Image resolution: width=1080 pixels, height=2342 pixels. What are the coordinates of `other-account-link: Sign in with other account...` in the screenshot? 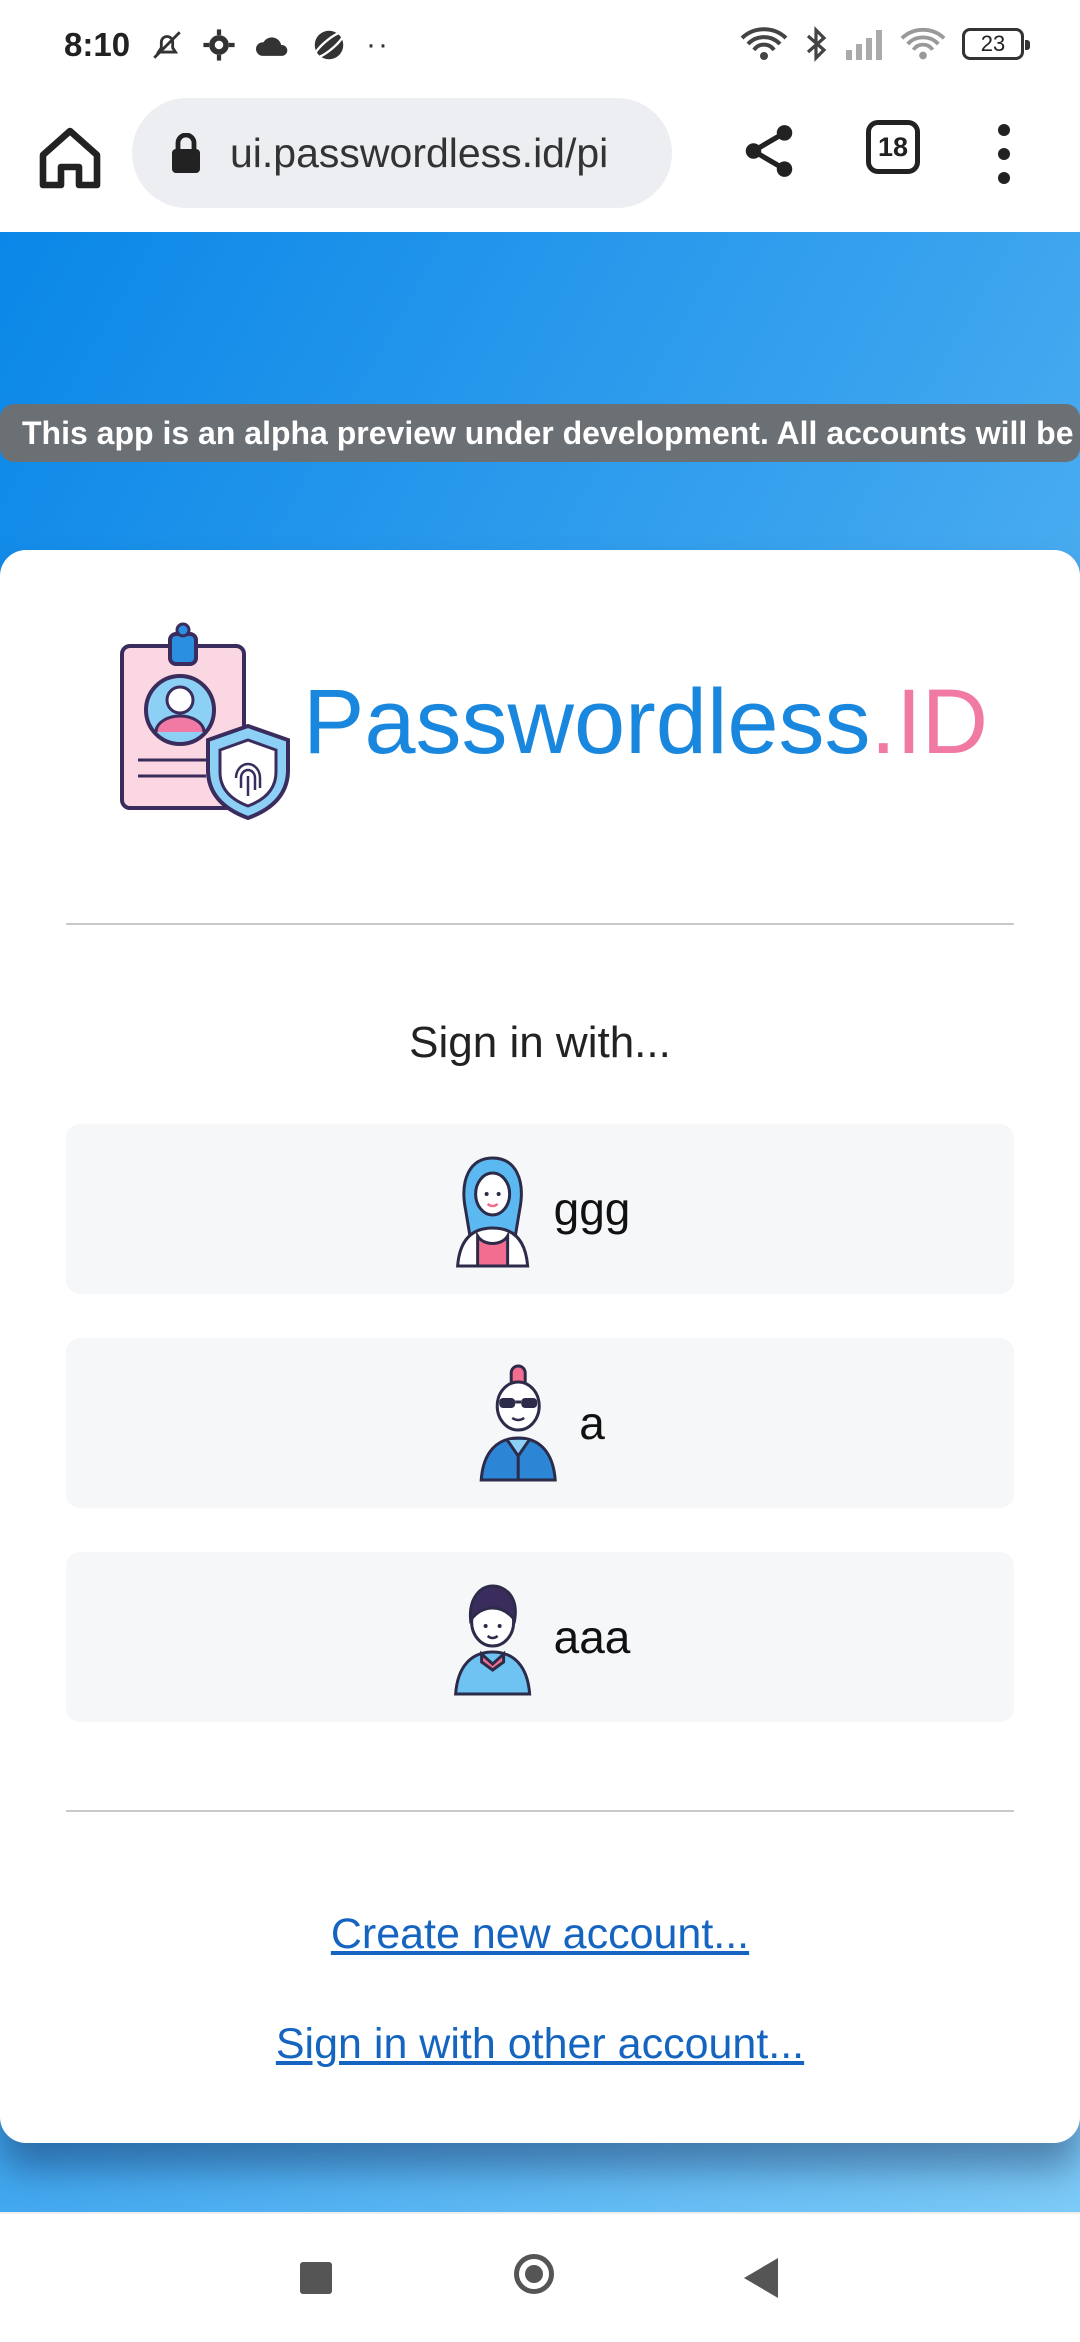 It's located at (540, 2044).